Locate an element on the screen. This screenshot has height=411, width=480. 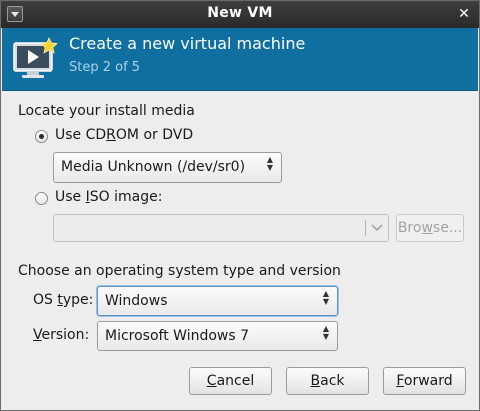
iso-radio-label: Use ISO image: is located at coordinates (108, 197).